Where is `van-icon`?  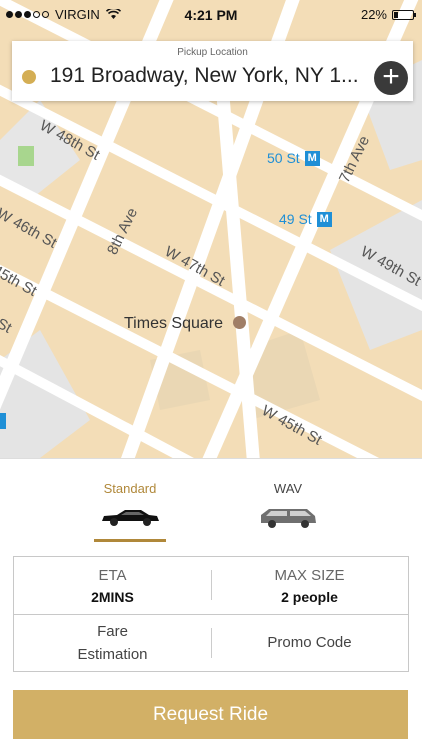
van-icon is located at coordinates (288, 518).